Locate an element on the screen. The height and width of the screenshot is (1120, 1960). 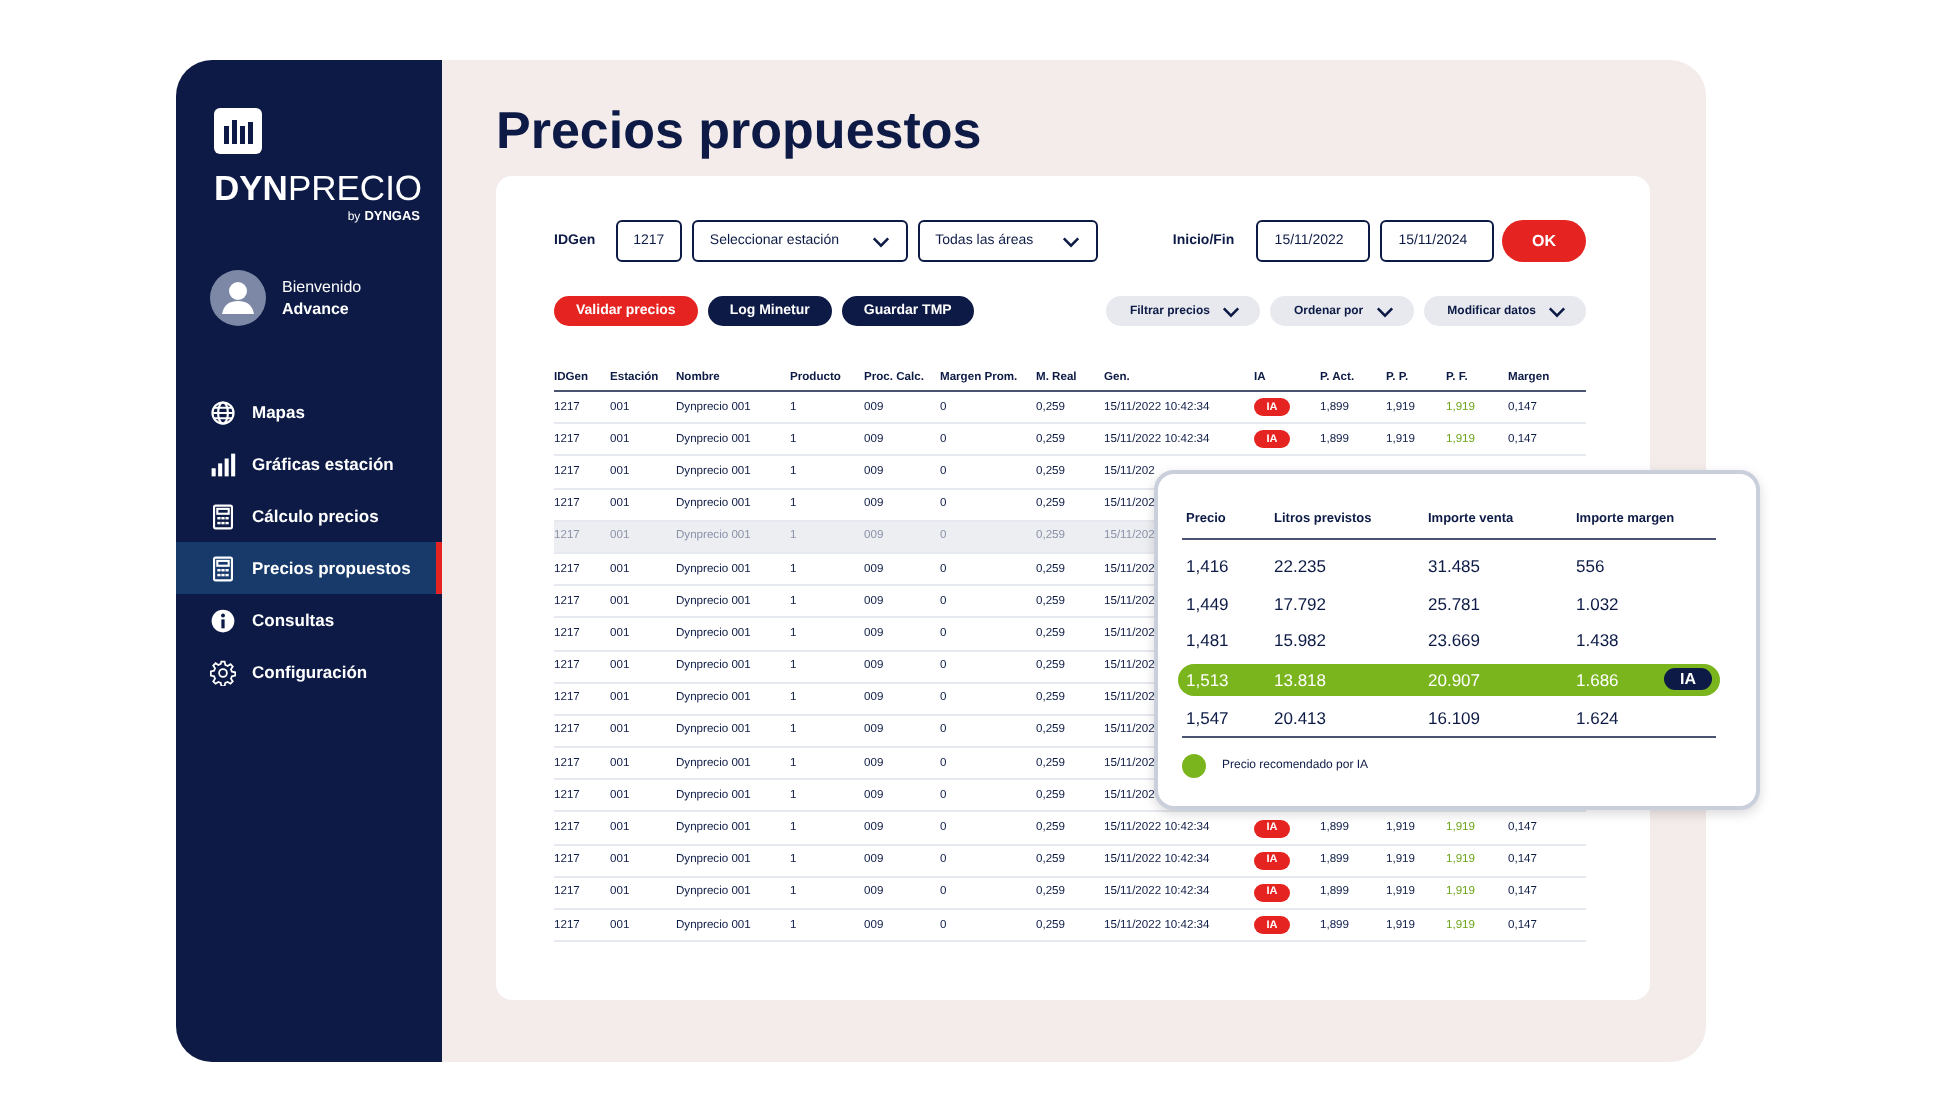
sidebar-item: Cálculo precios is located at coordinates (309, 516).